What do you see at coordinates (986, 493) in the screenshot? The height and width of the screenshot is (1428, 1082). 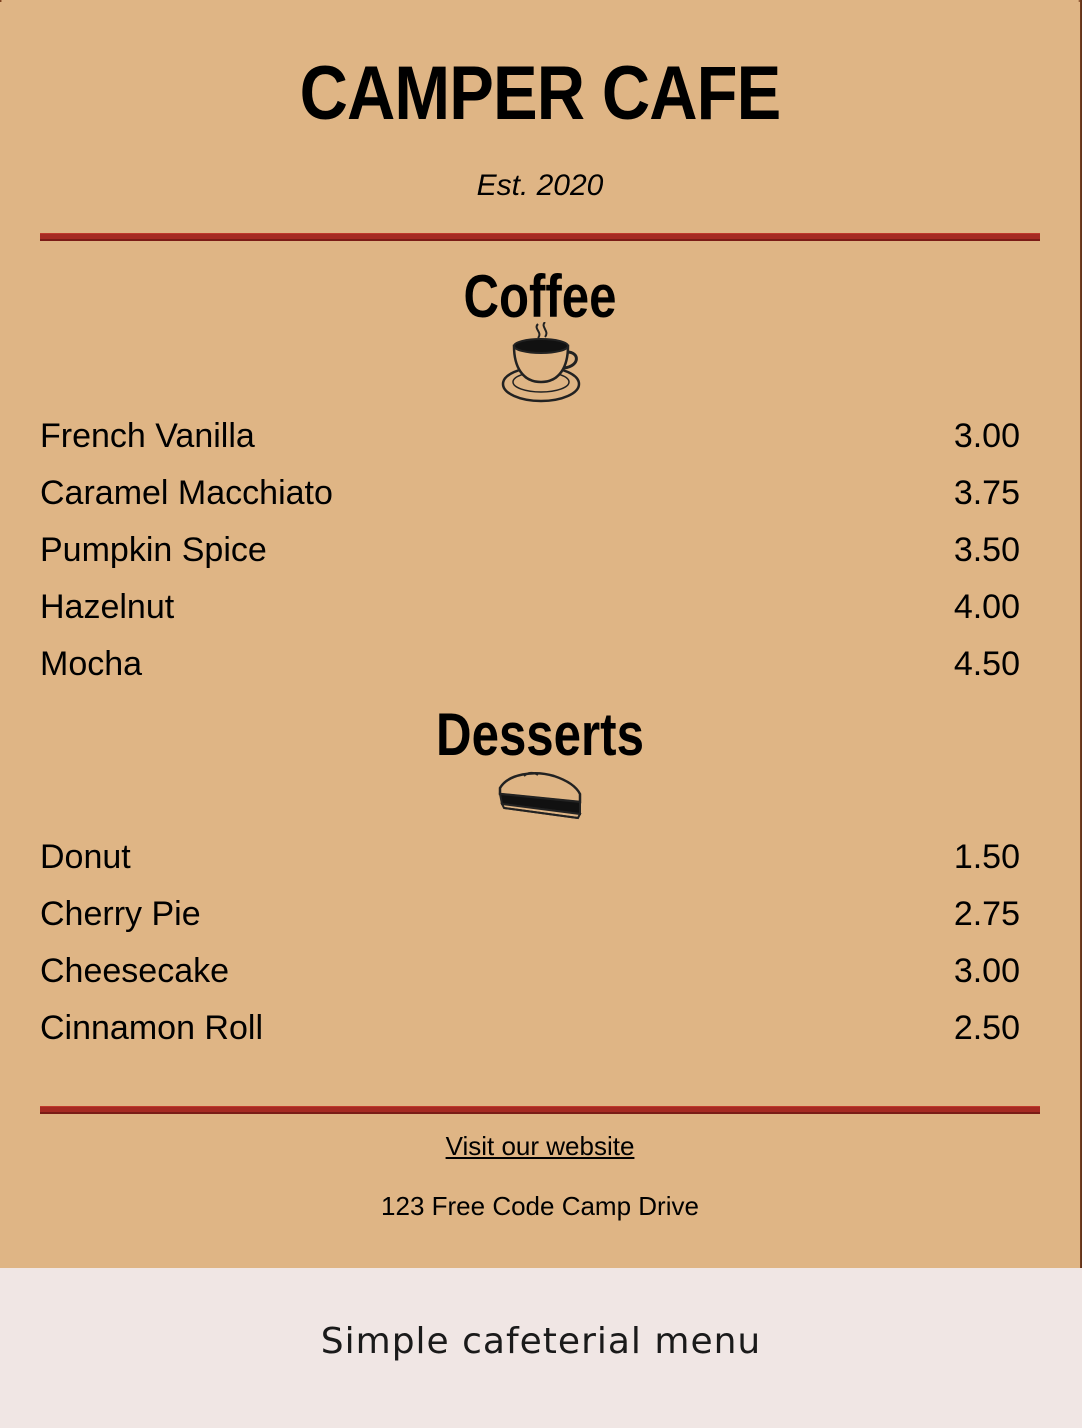 I see `item-price: 3.75` at bounding box center [986, 493].